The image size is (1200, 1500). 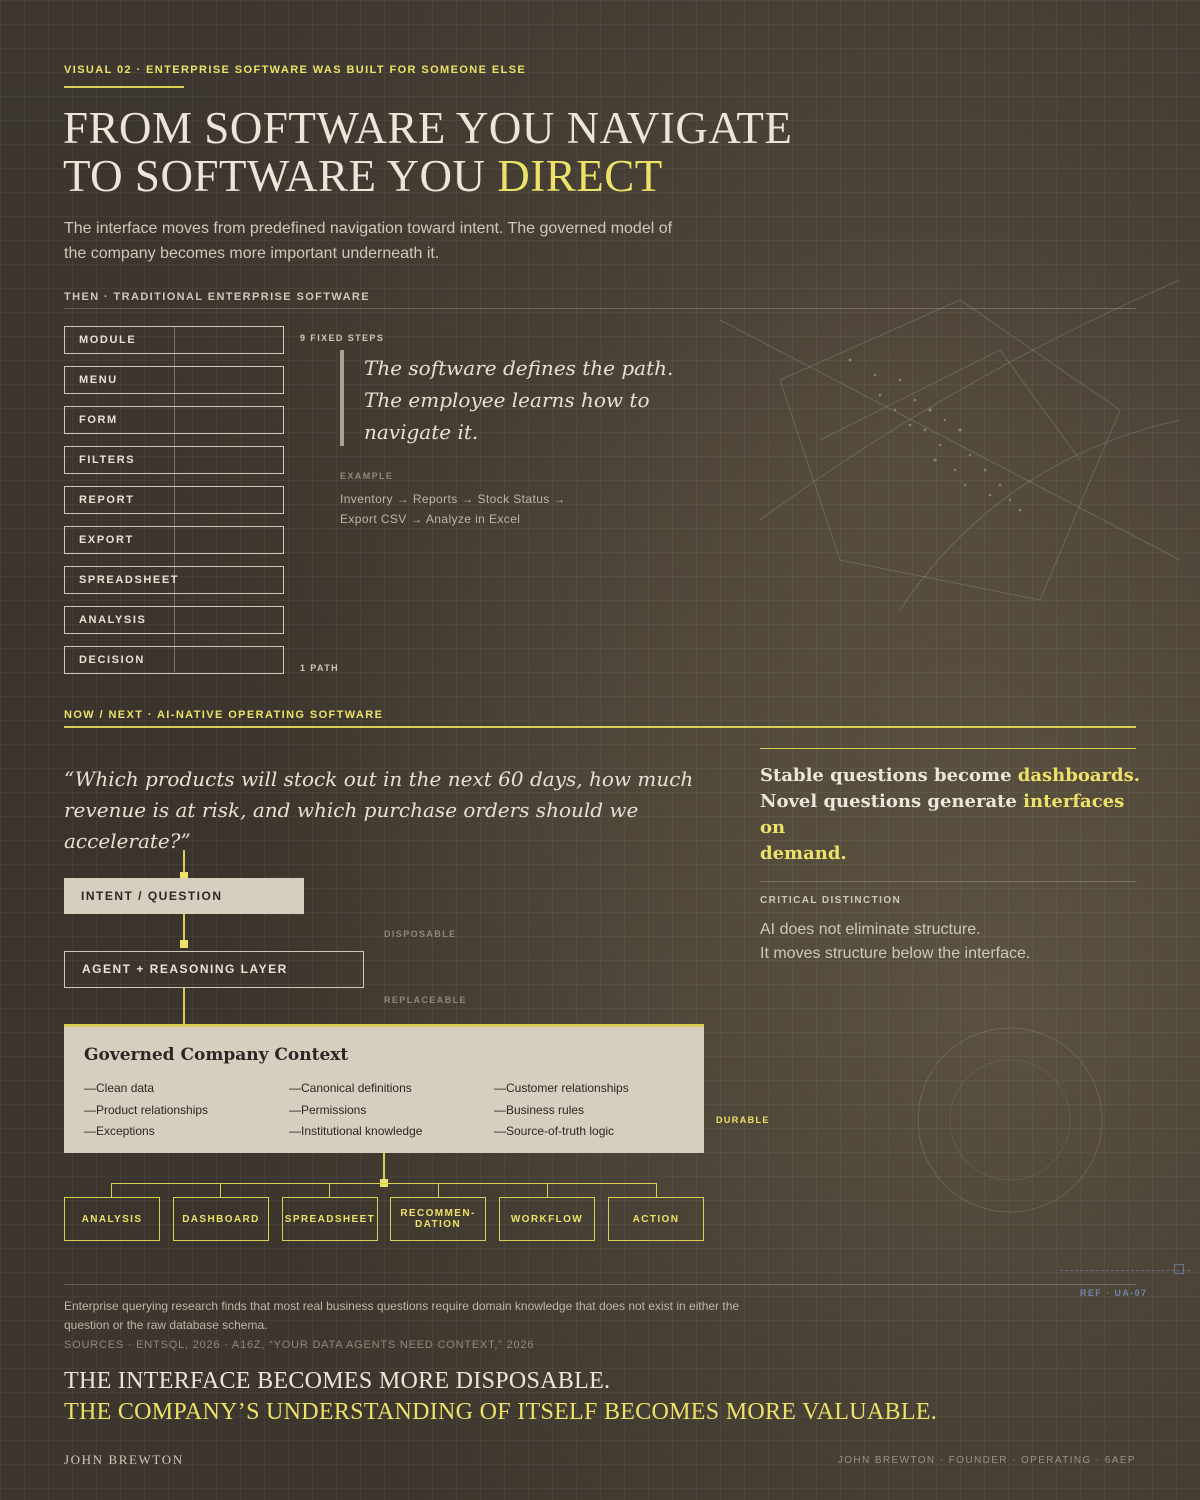 I want to click on side-highlight-dashboards: dashboards., so click(x=1078, y=775).